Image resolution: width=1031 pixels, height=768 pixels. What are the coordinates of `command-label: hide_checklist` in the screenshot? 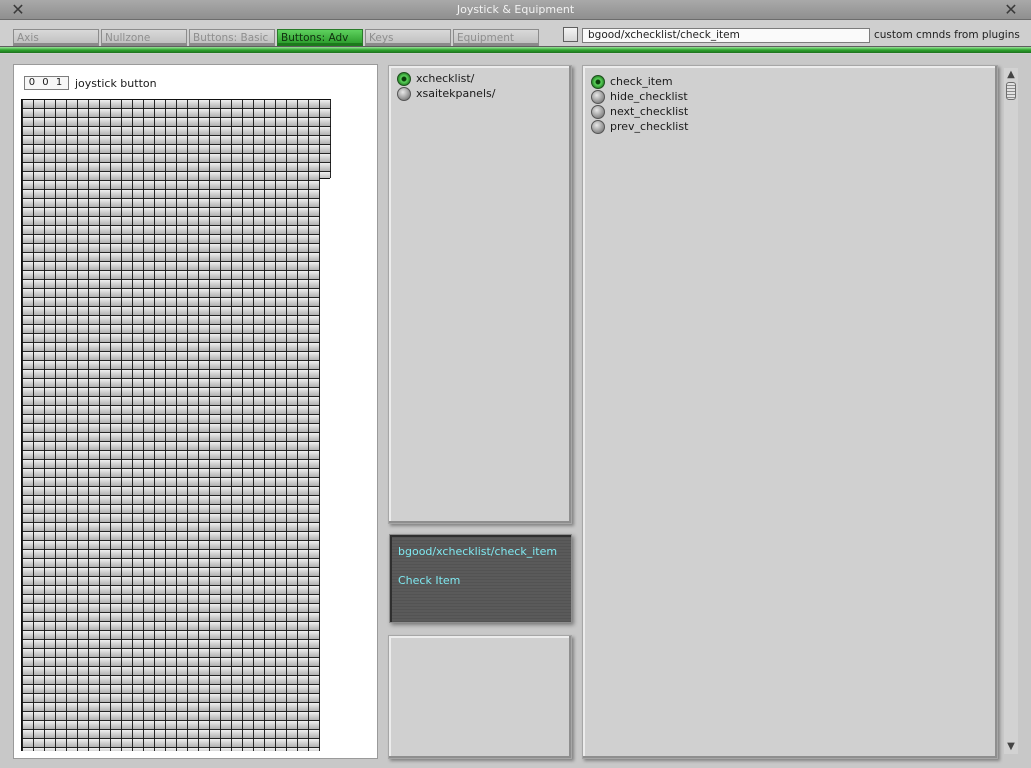 It's located at (649, 96).